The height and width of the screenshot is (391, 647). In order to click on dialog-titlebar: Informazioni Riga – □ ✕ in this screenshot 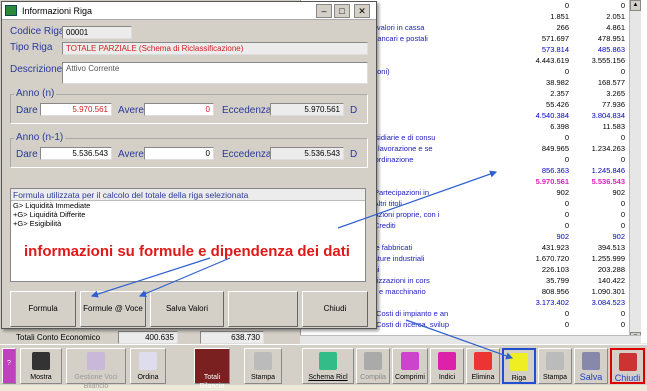, I will do `click(189, 11)`.